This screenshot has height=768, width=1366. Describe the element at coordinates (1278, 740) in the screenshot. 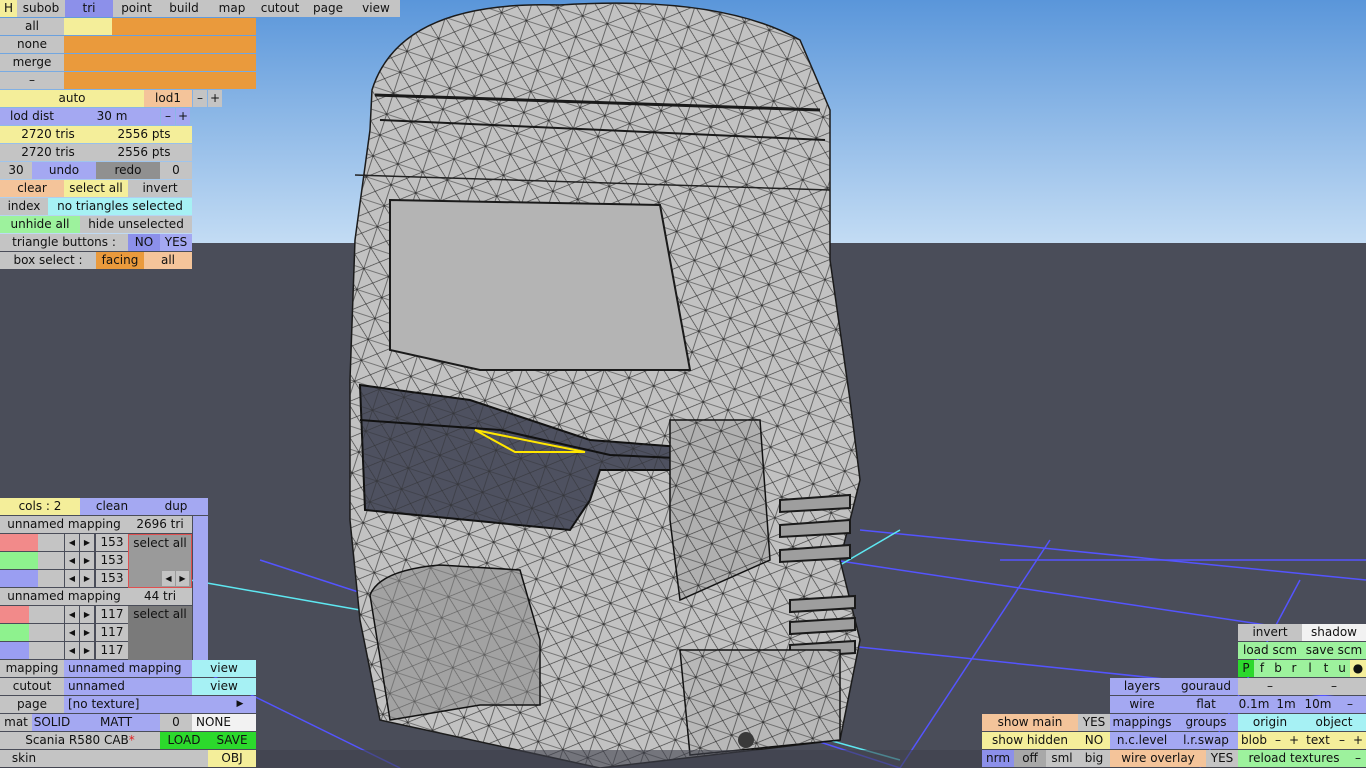

I see `blob-minus-button: –` at that location.